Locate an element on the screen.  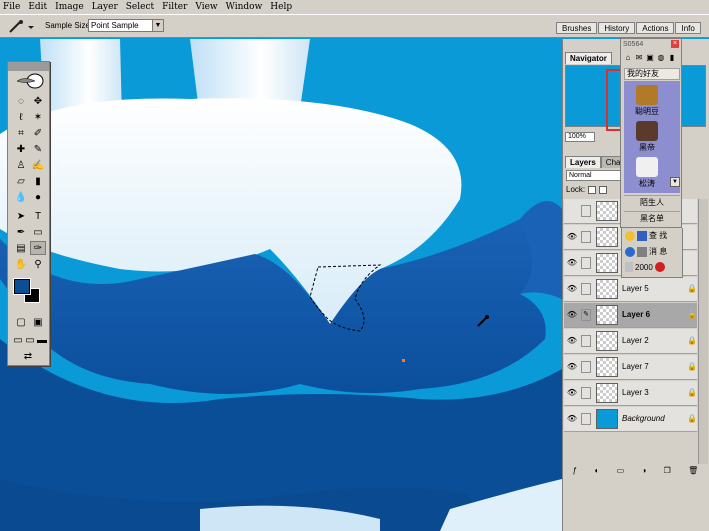
layer-row: 👁 Layer 7 🔒 is located at coordinates (630, 367).